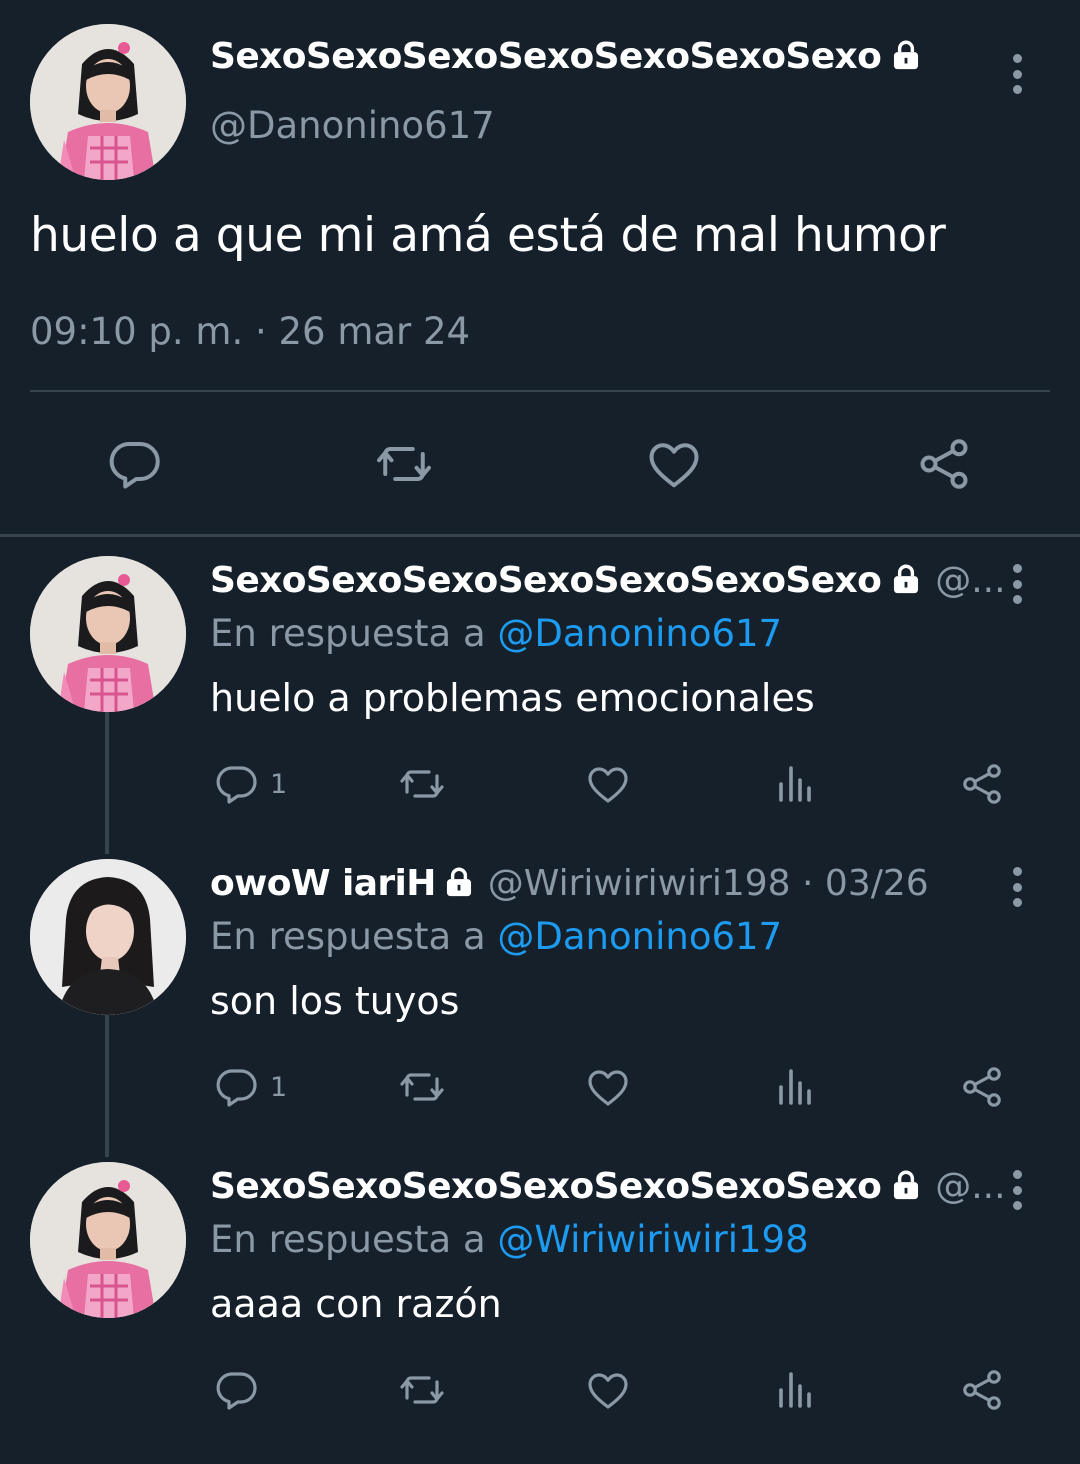  What do you see at coordinates (352, 125) in the screenshot?
I see `author-handle: @Danonino617` at bounding box center [352, 125].